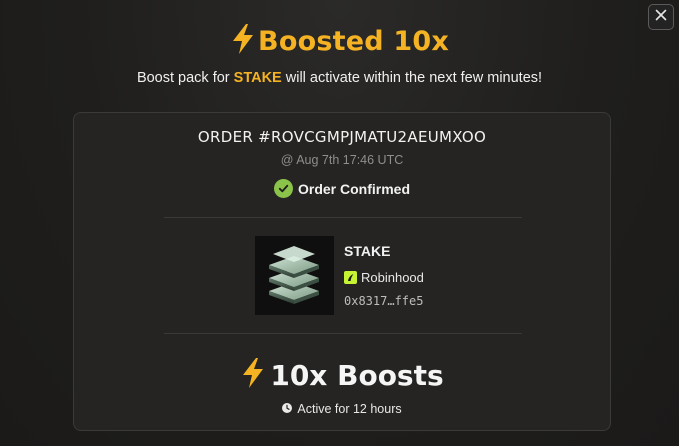  I want to click on page-title: Boosted 10x, so click(339, 41).